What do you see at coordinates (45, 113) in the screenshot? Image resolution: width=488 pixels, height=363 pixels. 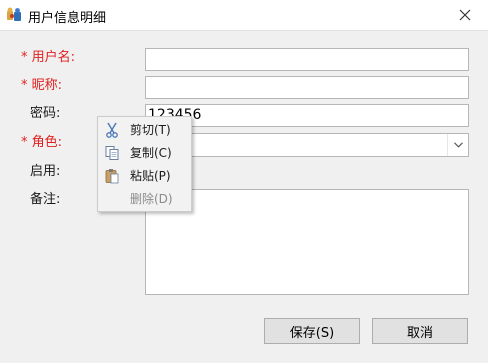 I see `password-label: 密码:` at bounding box center [45, 113].